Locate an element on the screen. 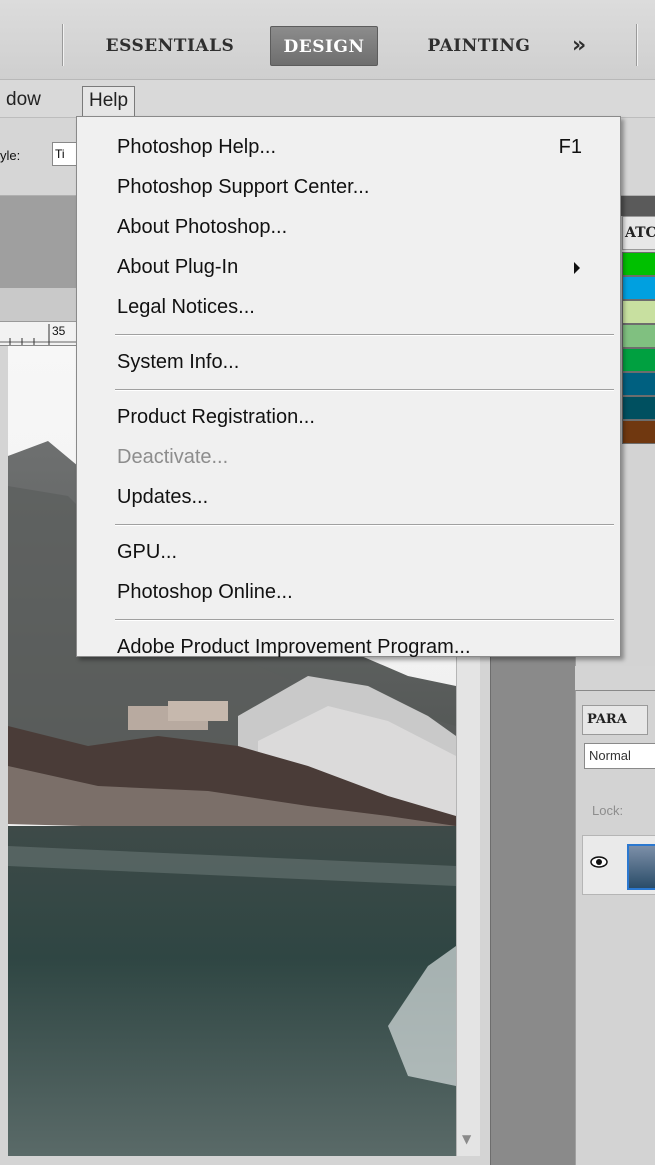  menu-item-about-plug-in: About Plug-In is located at coordinates (348, 267).